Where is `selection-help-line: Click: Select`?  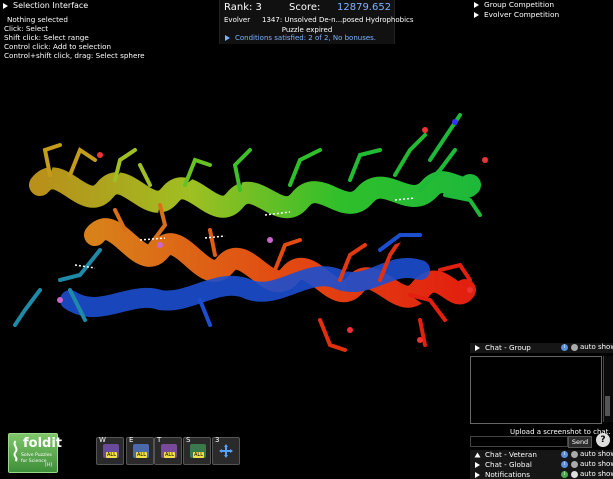
selection-help-line: Click: Select is located at coordinates (26, 28).